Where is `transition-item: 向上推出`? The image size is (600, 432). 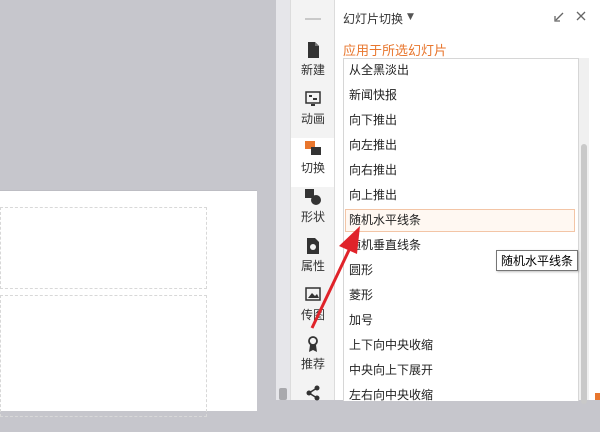 transition-item: 向上推出 is located at coordinates (460, 195).